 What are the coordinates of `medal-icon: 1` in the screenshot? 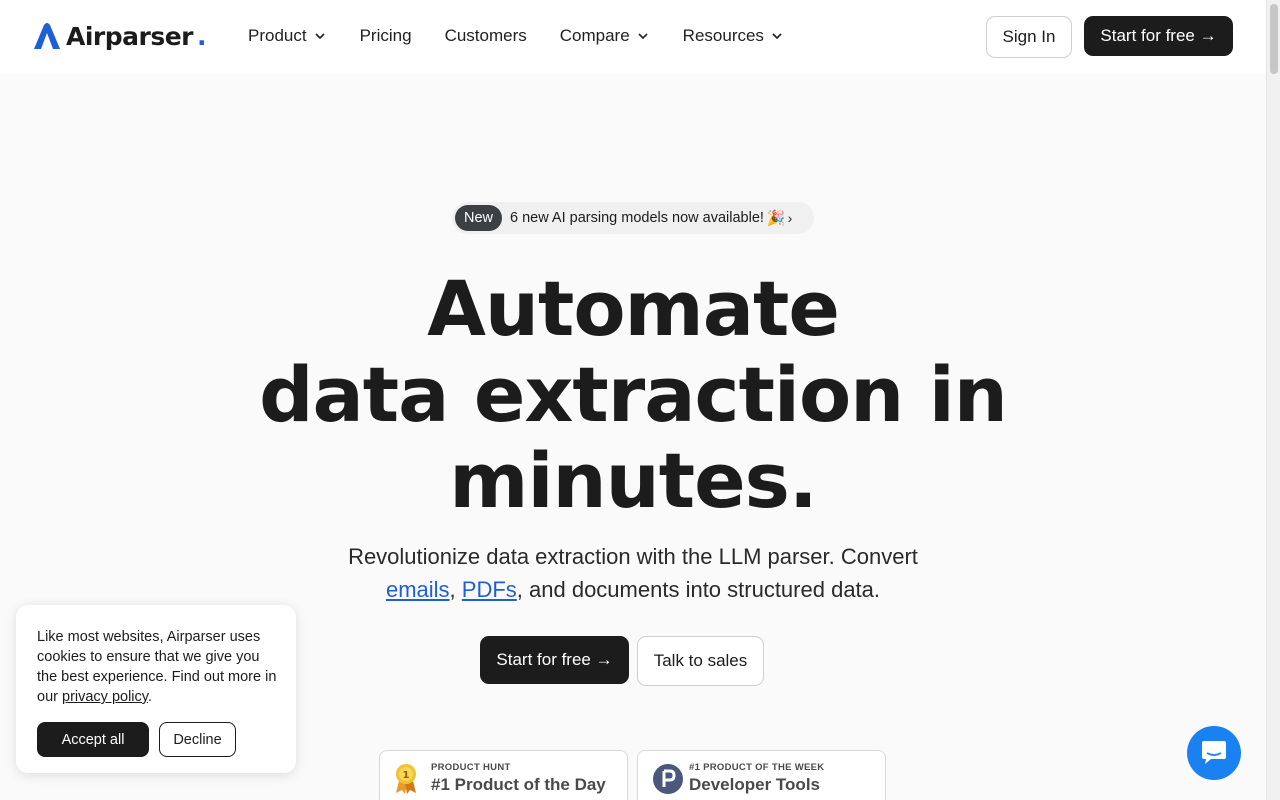 It's located at (406, 779).